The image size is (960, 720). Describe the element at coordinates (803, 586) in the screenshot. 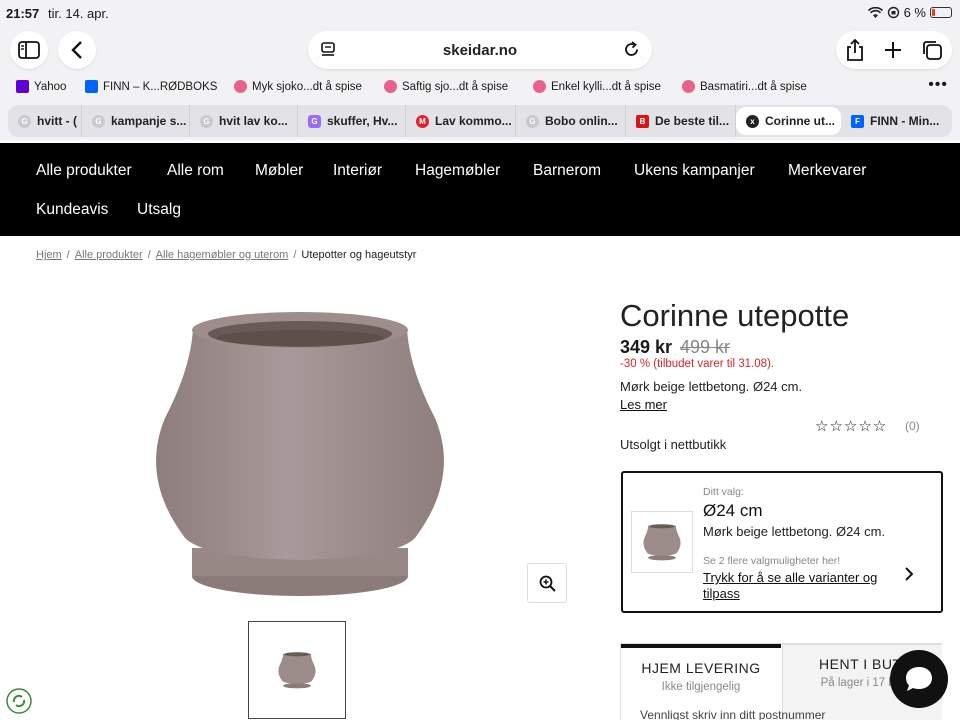

I see `variant-link: Trykk for å se alle varianter og tilpass` at that location.